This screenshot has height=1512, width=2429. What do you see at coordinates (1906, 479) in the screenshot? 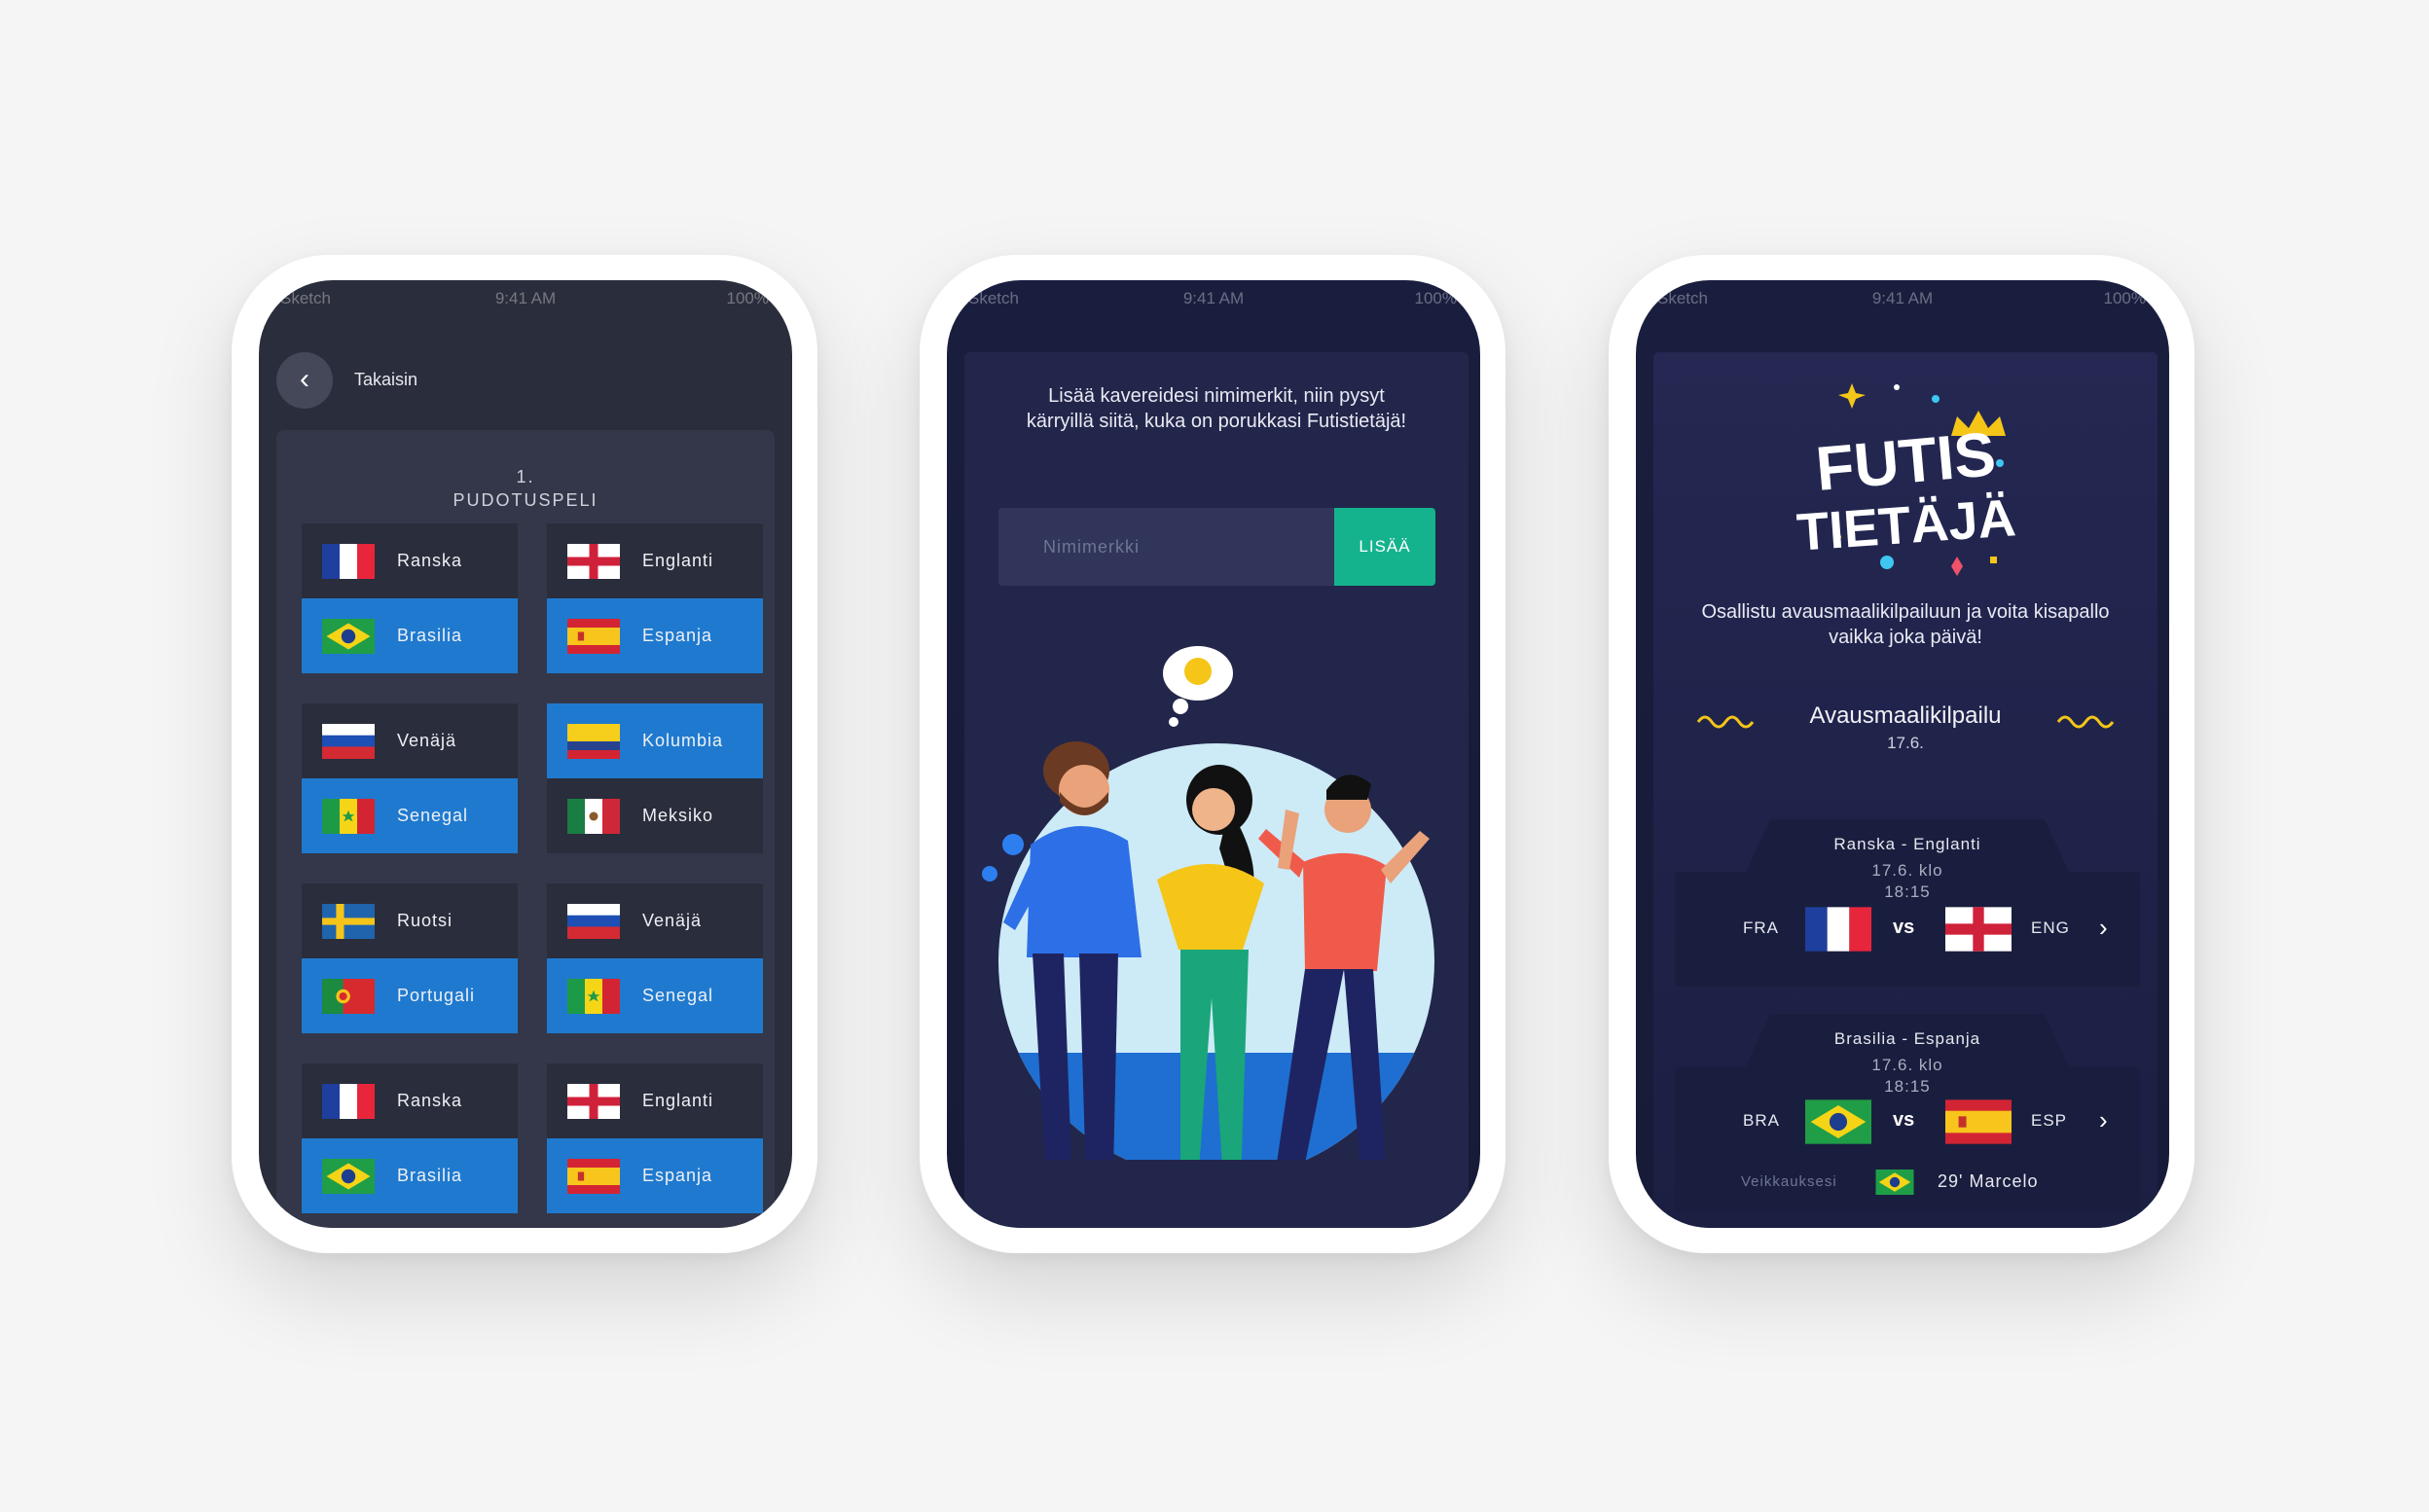
I see `futistietaja-logo: FUTIS TIETÄJÄ` at bounding box center [1906, 479].